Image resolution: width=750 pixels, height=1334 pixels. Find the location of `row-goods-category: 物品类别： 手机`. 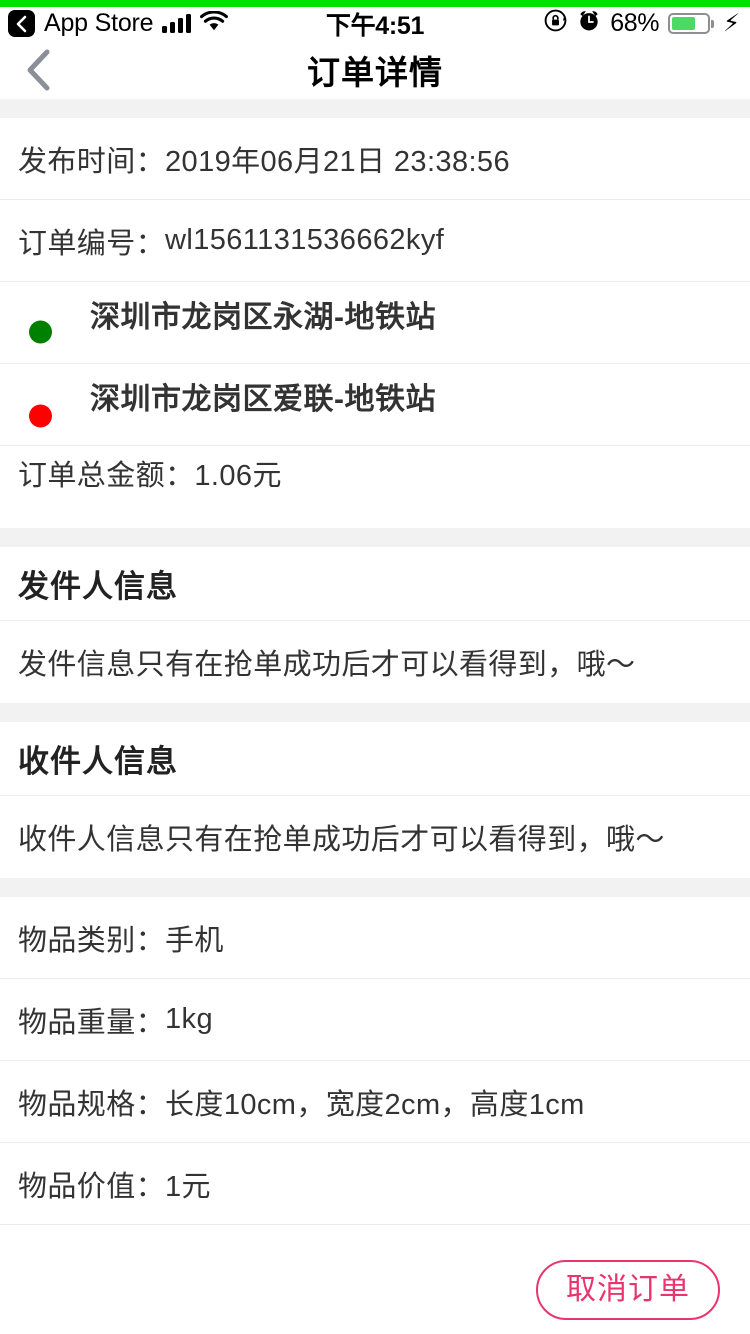

row-goods-category: 物品类别： 手机 is located at coordinates (375, 938).